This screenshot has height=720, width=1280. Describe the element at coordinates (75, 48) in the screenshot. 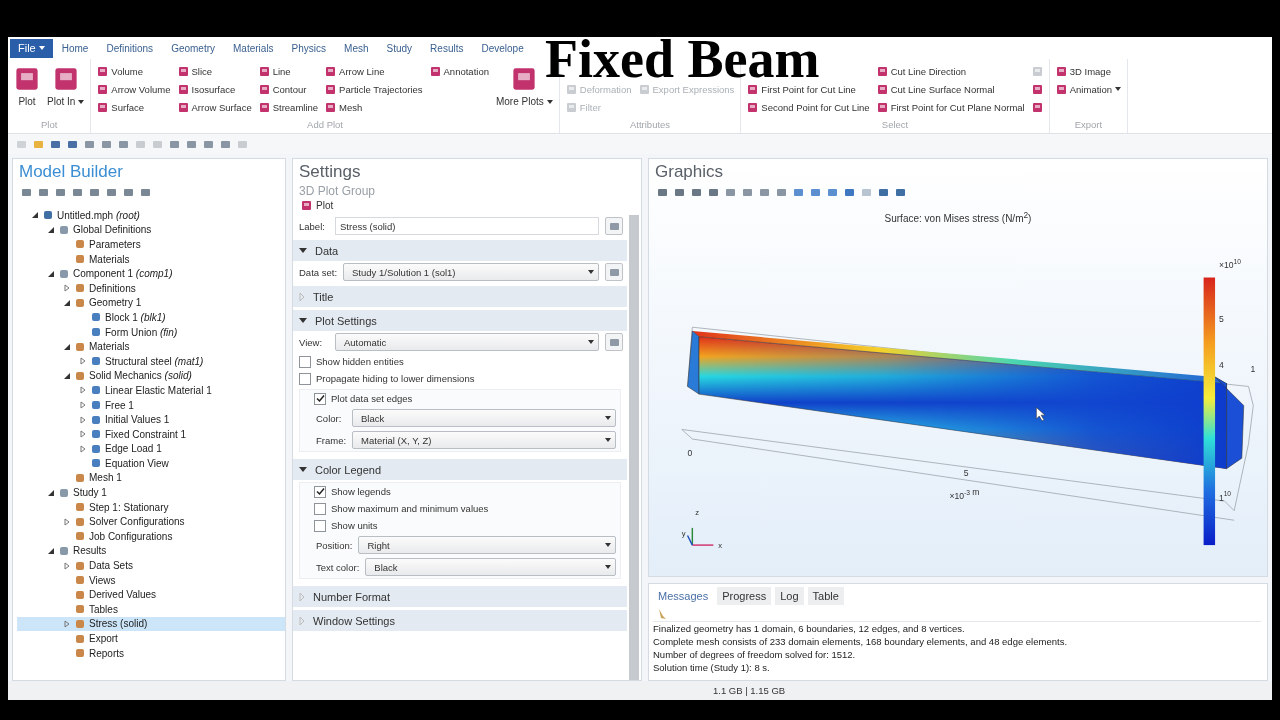

I see `ribbon-tab: Home` at that location.